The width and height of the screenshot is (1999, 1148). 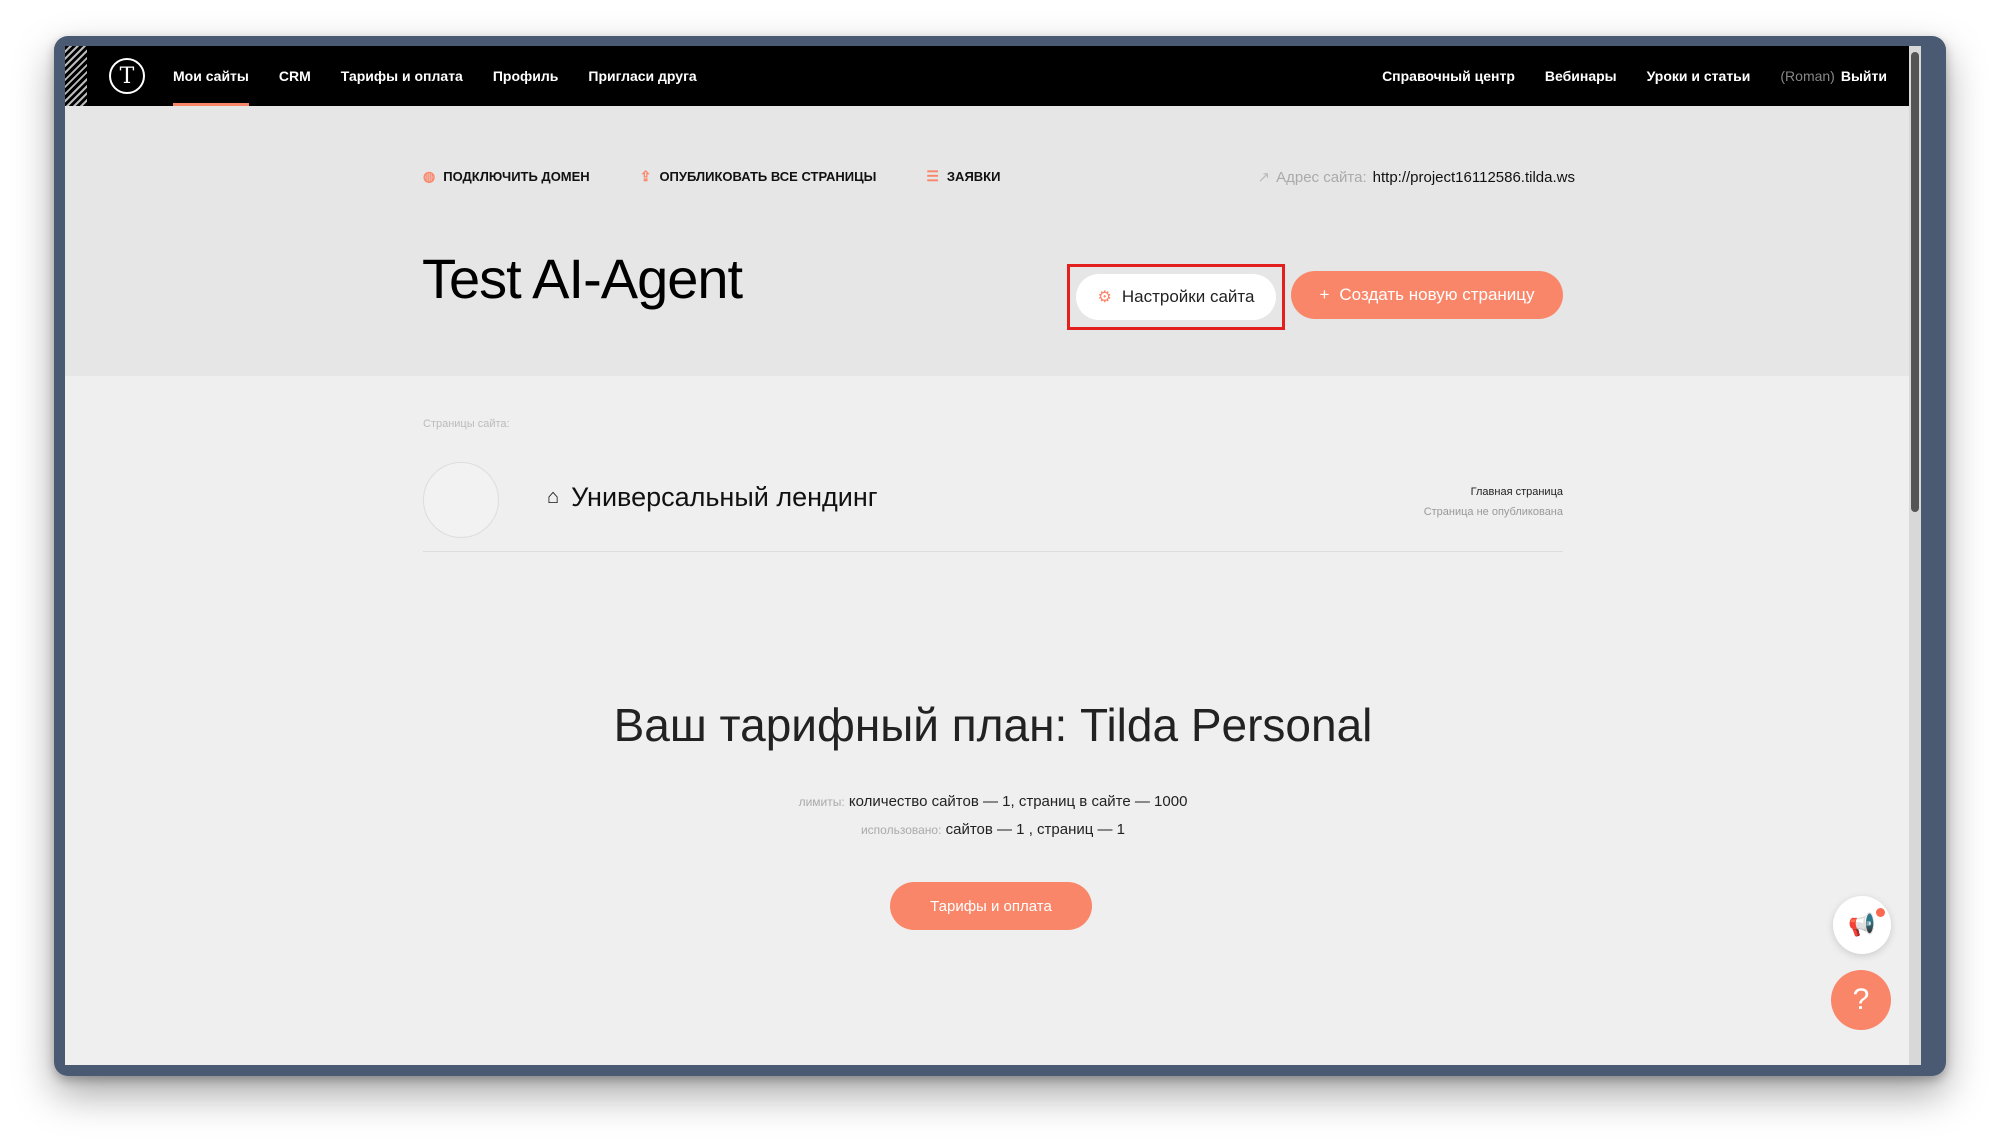 I want to click on create-page-button: + Создать новую страницу, so click(x=1427, y=295).